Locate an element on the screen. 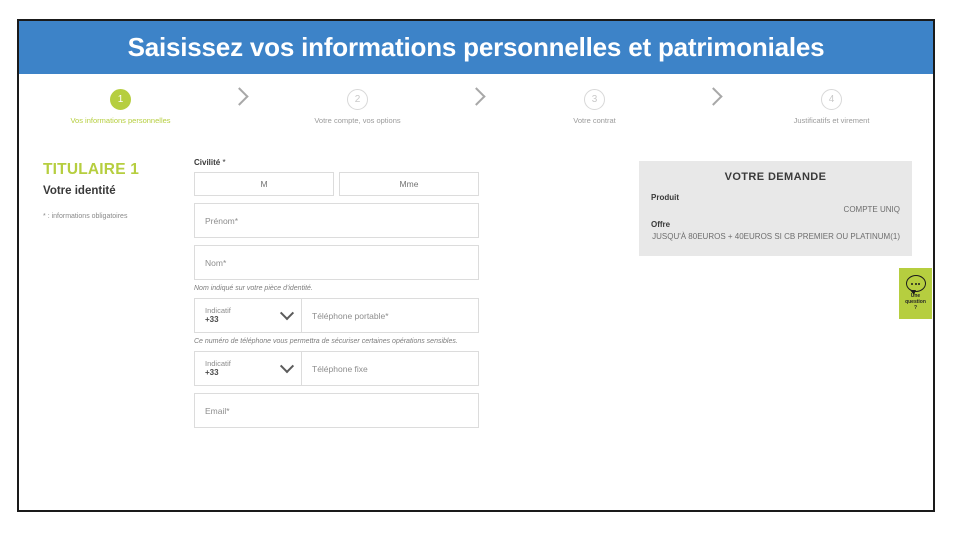  step-number-badge-4: 4 is located at coordinates (831, 99).